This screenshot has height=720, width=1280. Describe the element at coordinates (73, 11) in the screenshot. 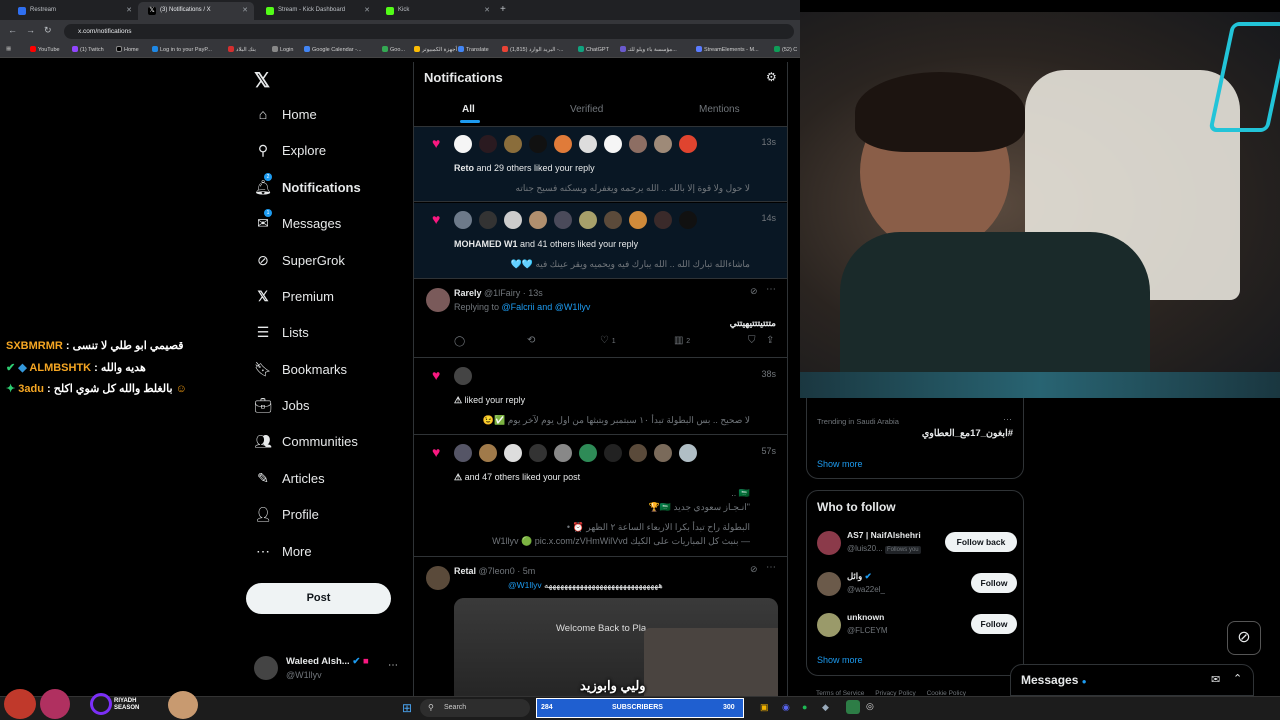

I see `tab-restream: Restream ✕` at that location.